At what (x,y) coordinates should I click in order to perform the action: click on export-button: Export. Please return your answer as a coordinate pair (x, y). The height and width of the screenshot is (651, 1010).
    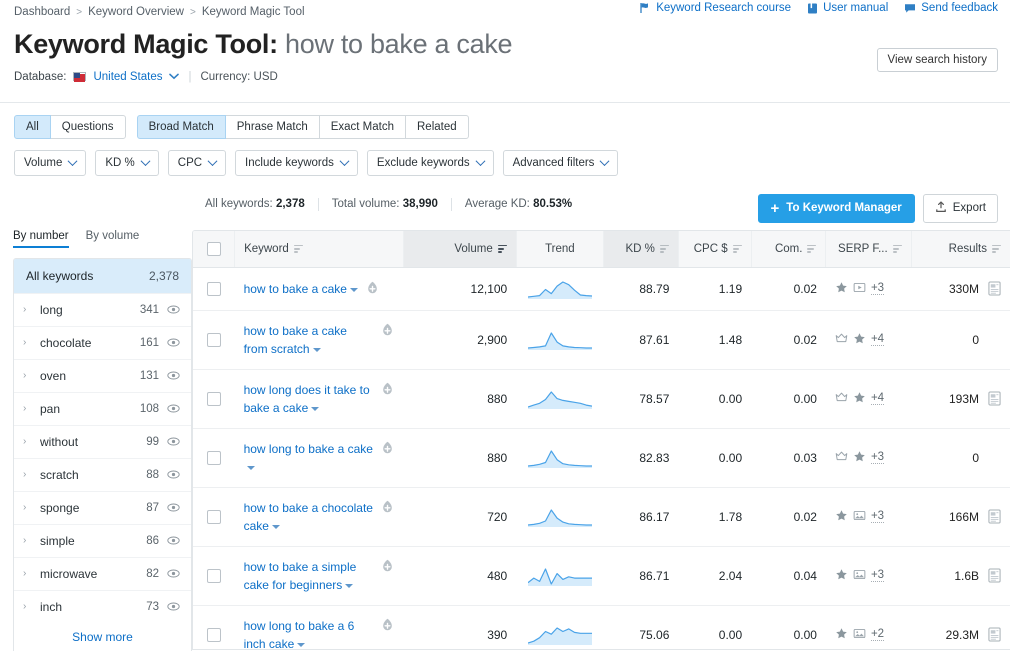
    Looking at the image, I should click on (960, 208).